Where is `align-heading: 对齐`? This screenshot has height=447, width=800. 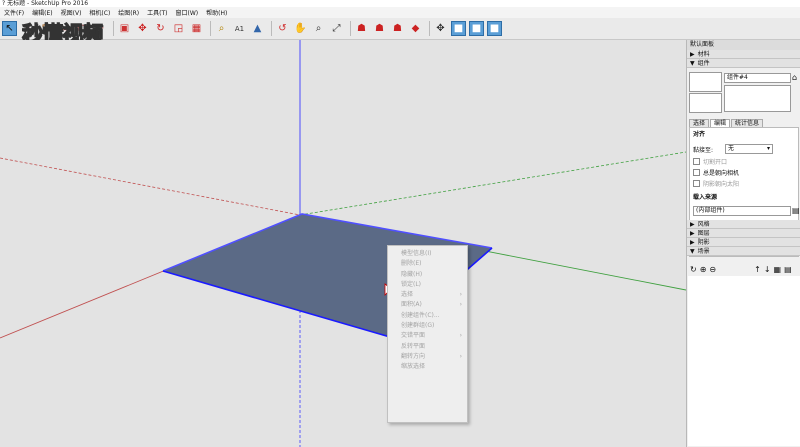
align-heading: 对齐 is located at coordinates (699, 133).